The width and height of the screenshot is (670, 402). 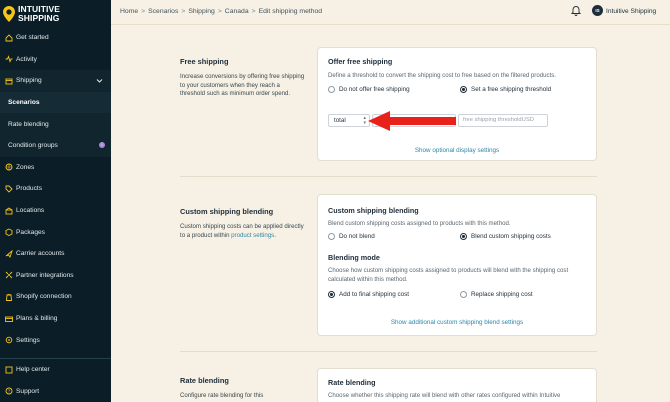 I want to click on radio-no-free-shipping: Do not offer free shipping, so click(x=369, y=89).